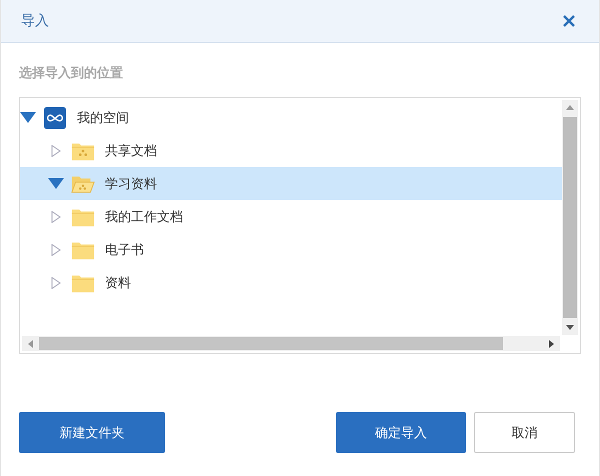  I want to click on secondary-button: 取消, so click(524, 432).